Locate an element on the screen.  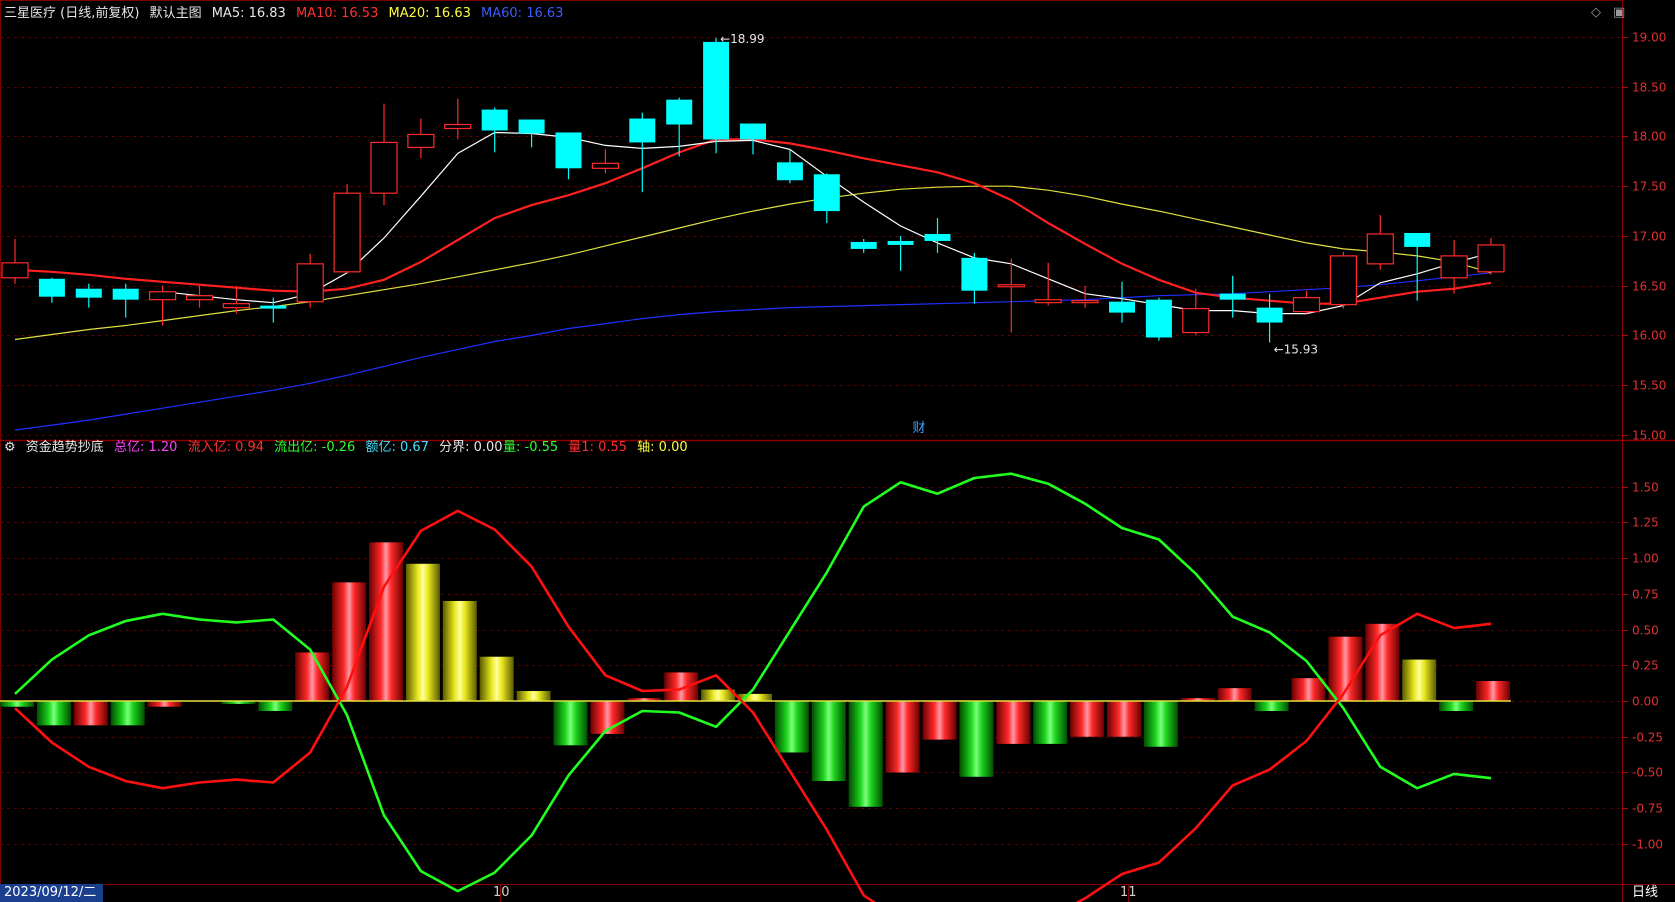
financial-report-marker: 财 is located at coordinates (919, 428).